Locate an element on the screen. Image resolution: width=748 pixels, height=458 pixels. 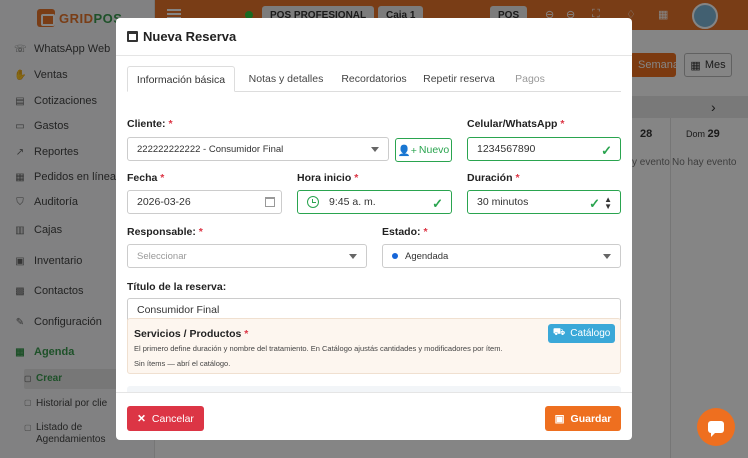
cliente-label: Cliente: * is located at coordinates (150, 124).